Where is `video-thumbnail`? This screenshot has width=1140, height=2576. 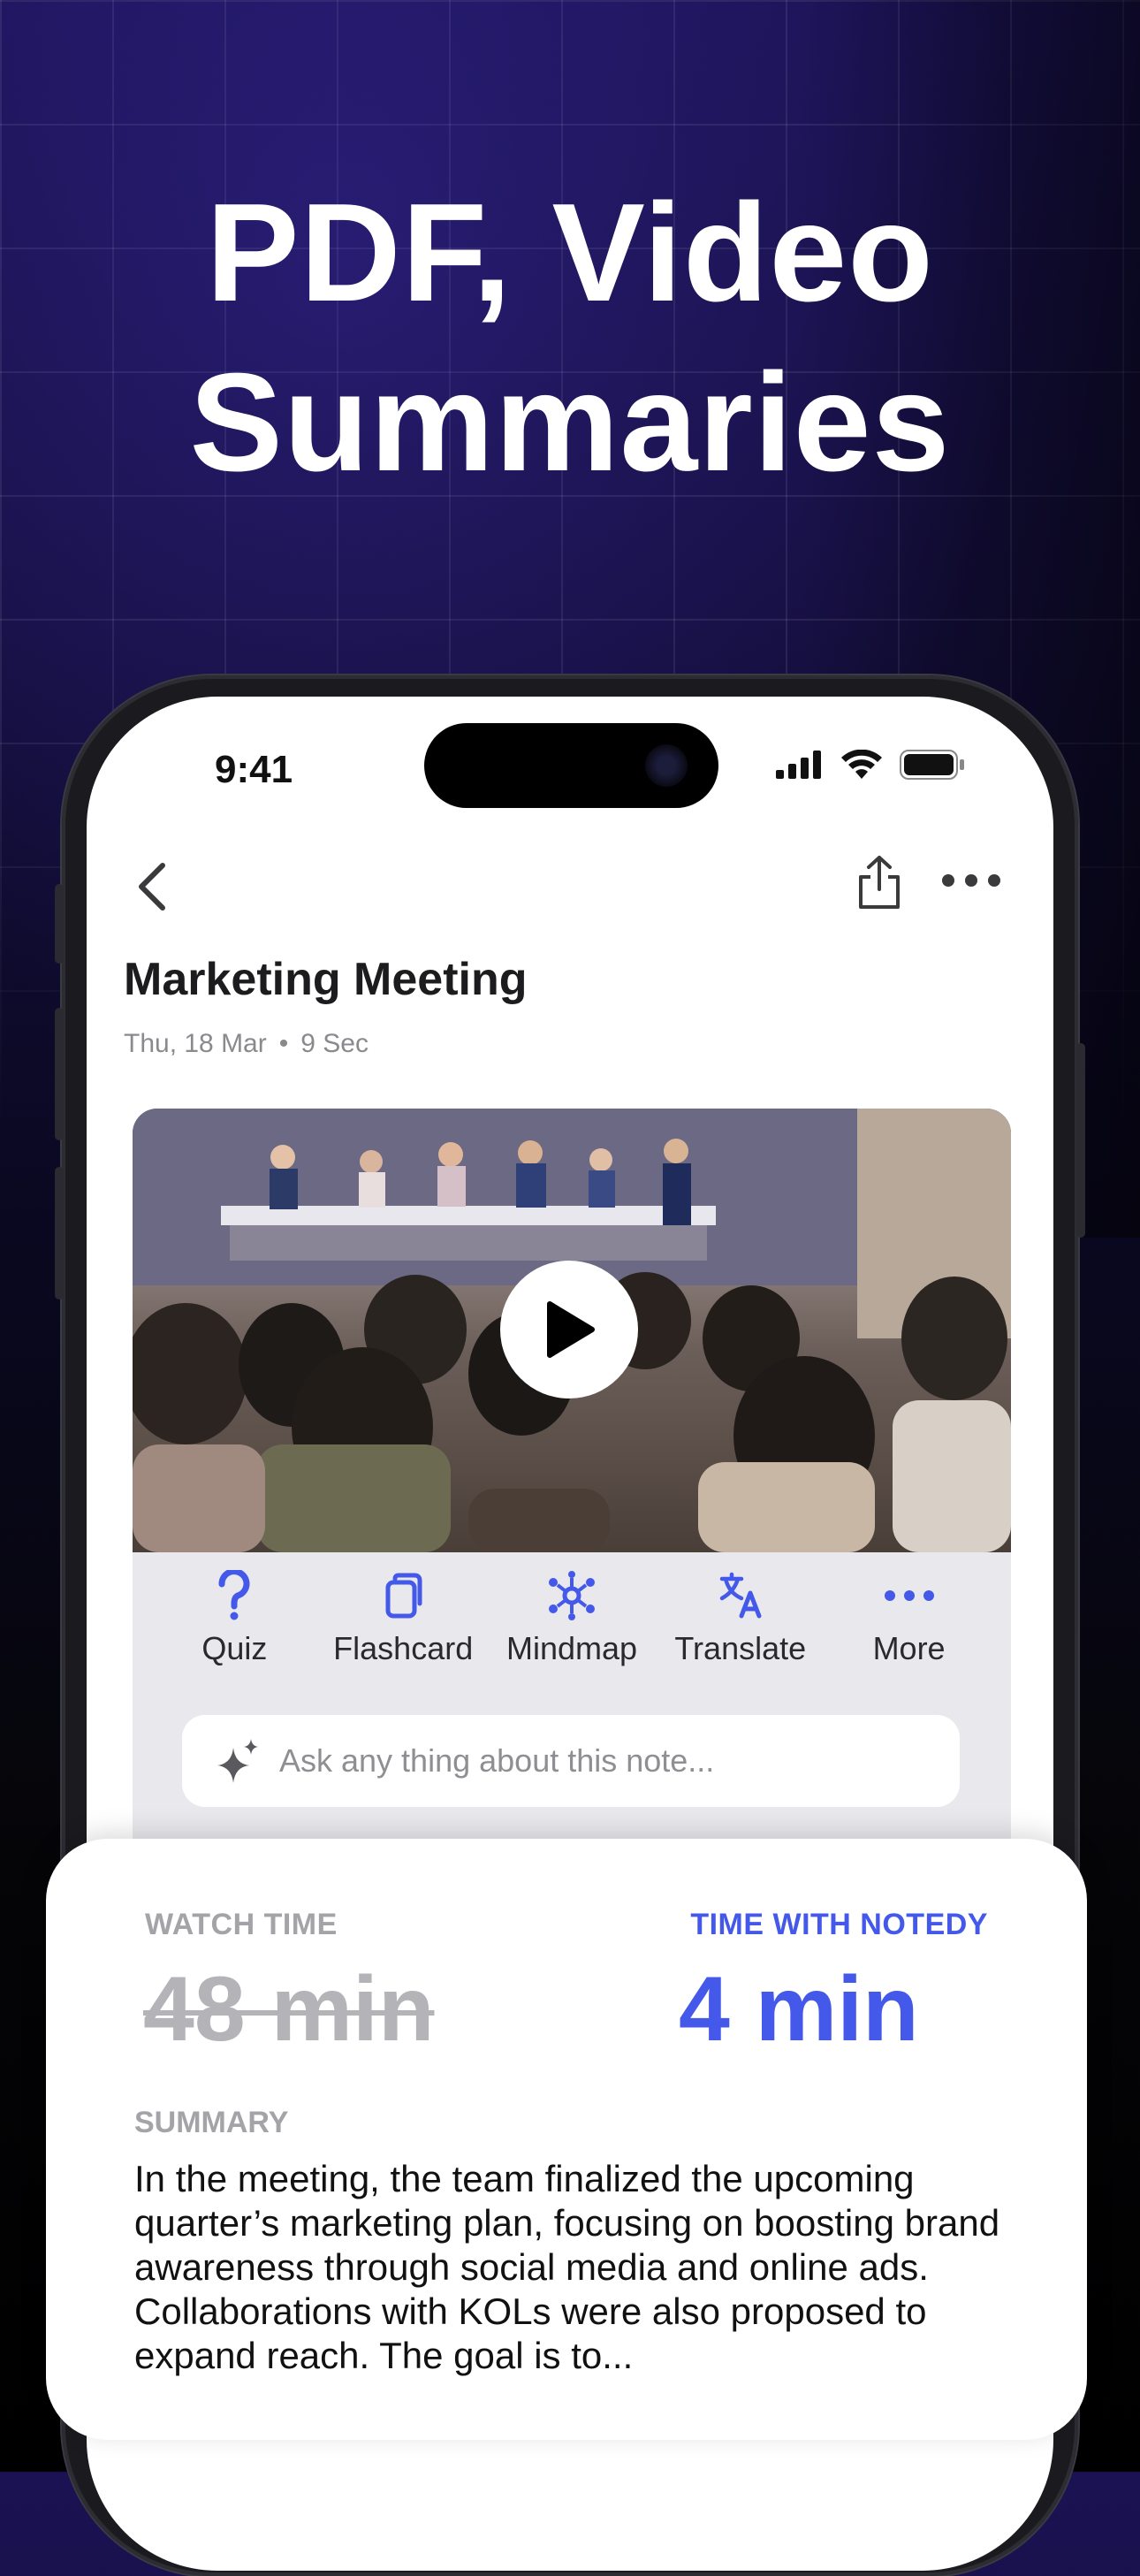
video-thumbnail is located at coordinates (572, 1330).